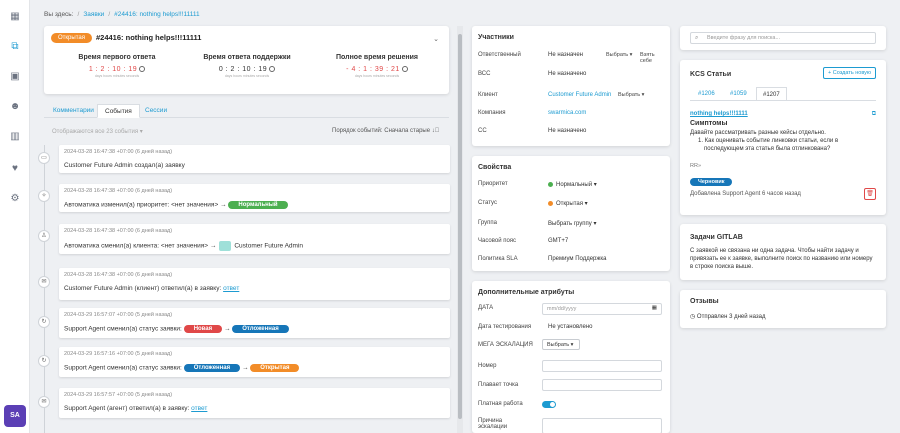 This screenshot has width=900, height=433. Describe the element at coordinates (874, 114) in the screenshot. I see `external-link-icon: ⧉` at that location.